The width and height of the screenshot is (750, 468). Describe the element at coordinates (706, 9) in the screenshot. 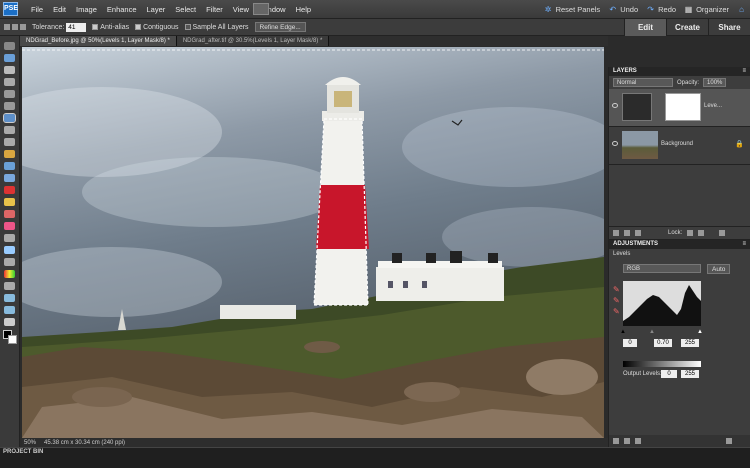

I see `organizer-button: ▦ Organizer` at that location.